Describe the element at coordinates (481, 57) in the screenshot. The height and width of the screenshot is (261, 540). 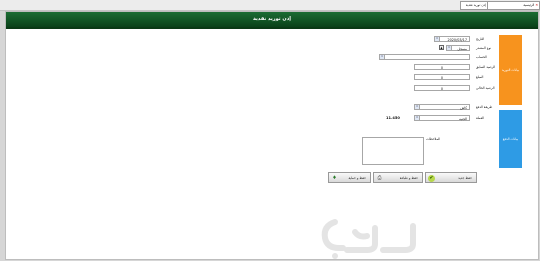
I see `account-label: الحساب` at that location.